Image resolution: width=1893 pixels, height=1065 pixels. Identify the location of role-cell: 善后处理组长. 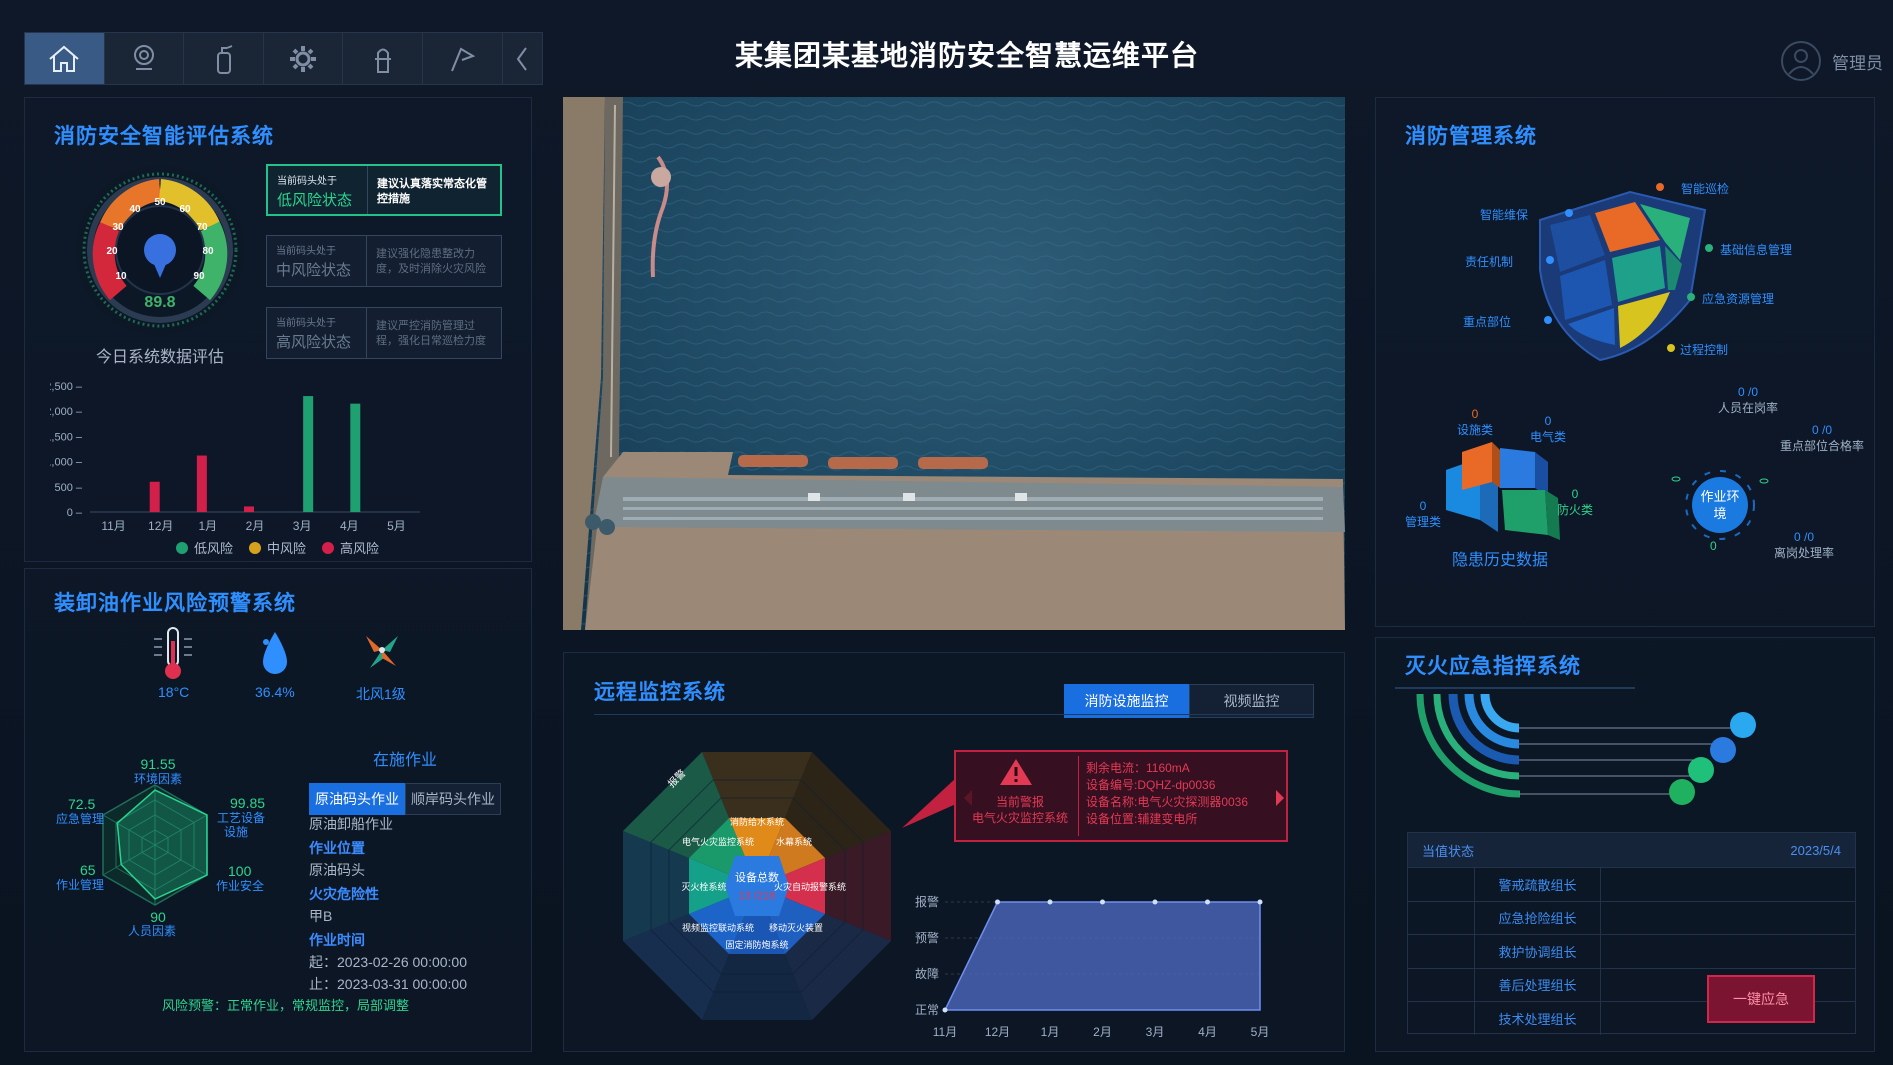
(1538, 984).